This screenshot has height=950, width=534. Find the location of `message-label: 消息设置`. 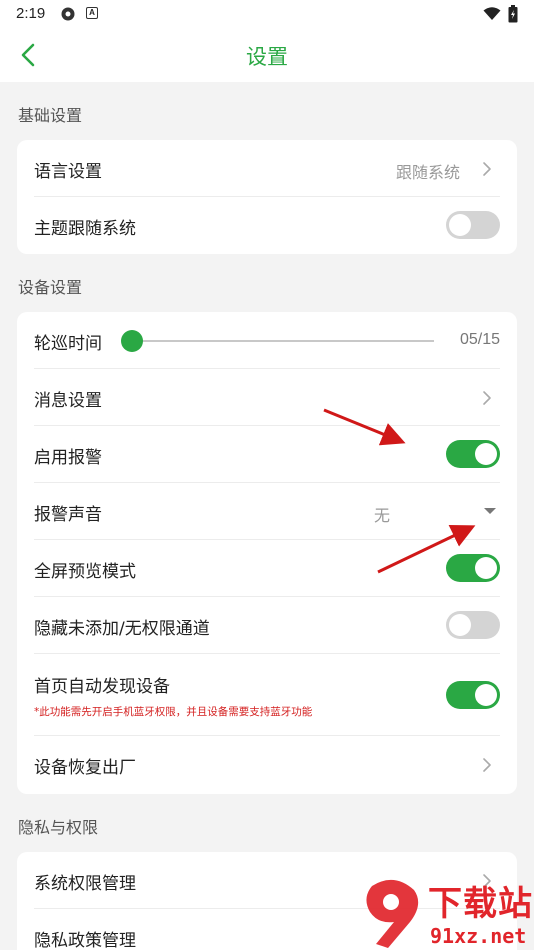

message-label: 消息设置 is located at coordinates (68, 401).